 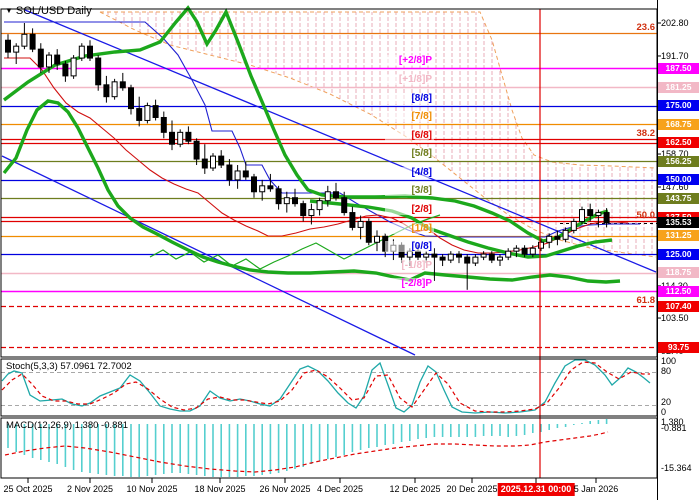 What do you see at coordinates (678, 254) in the screenshot?
I see `price-badge: 125.00` at bounding box center [678, 254].